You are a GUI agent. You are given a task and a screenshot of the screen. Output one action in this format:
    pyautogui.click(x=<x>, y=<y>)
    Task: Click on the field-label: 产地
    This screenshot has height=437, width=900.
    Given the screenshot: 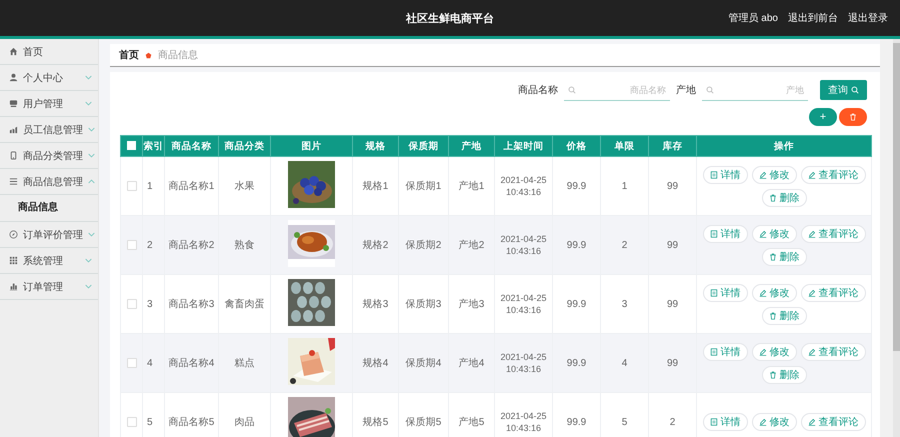 What is the action you would take?
    pyautogui.click(x=686, y=90)
    